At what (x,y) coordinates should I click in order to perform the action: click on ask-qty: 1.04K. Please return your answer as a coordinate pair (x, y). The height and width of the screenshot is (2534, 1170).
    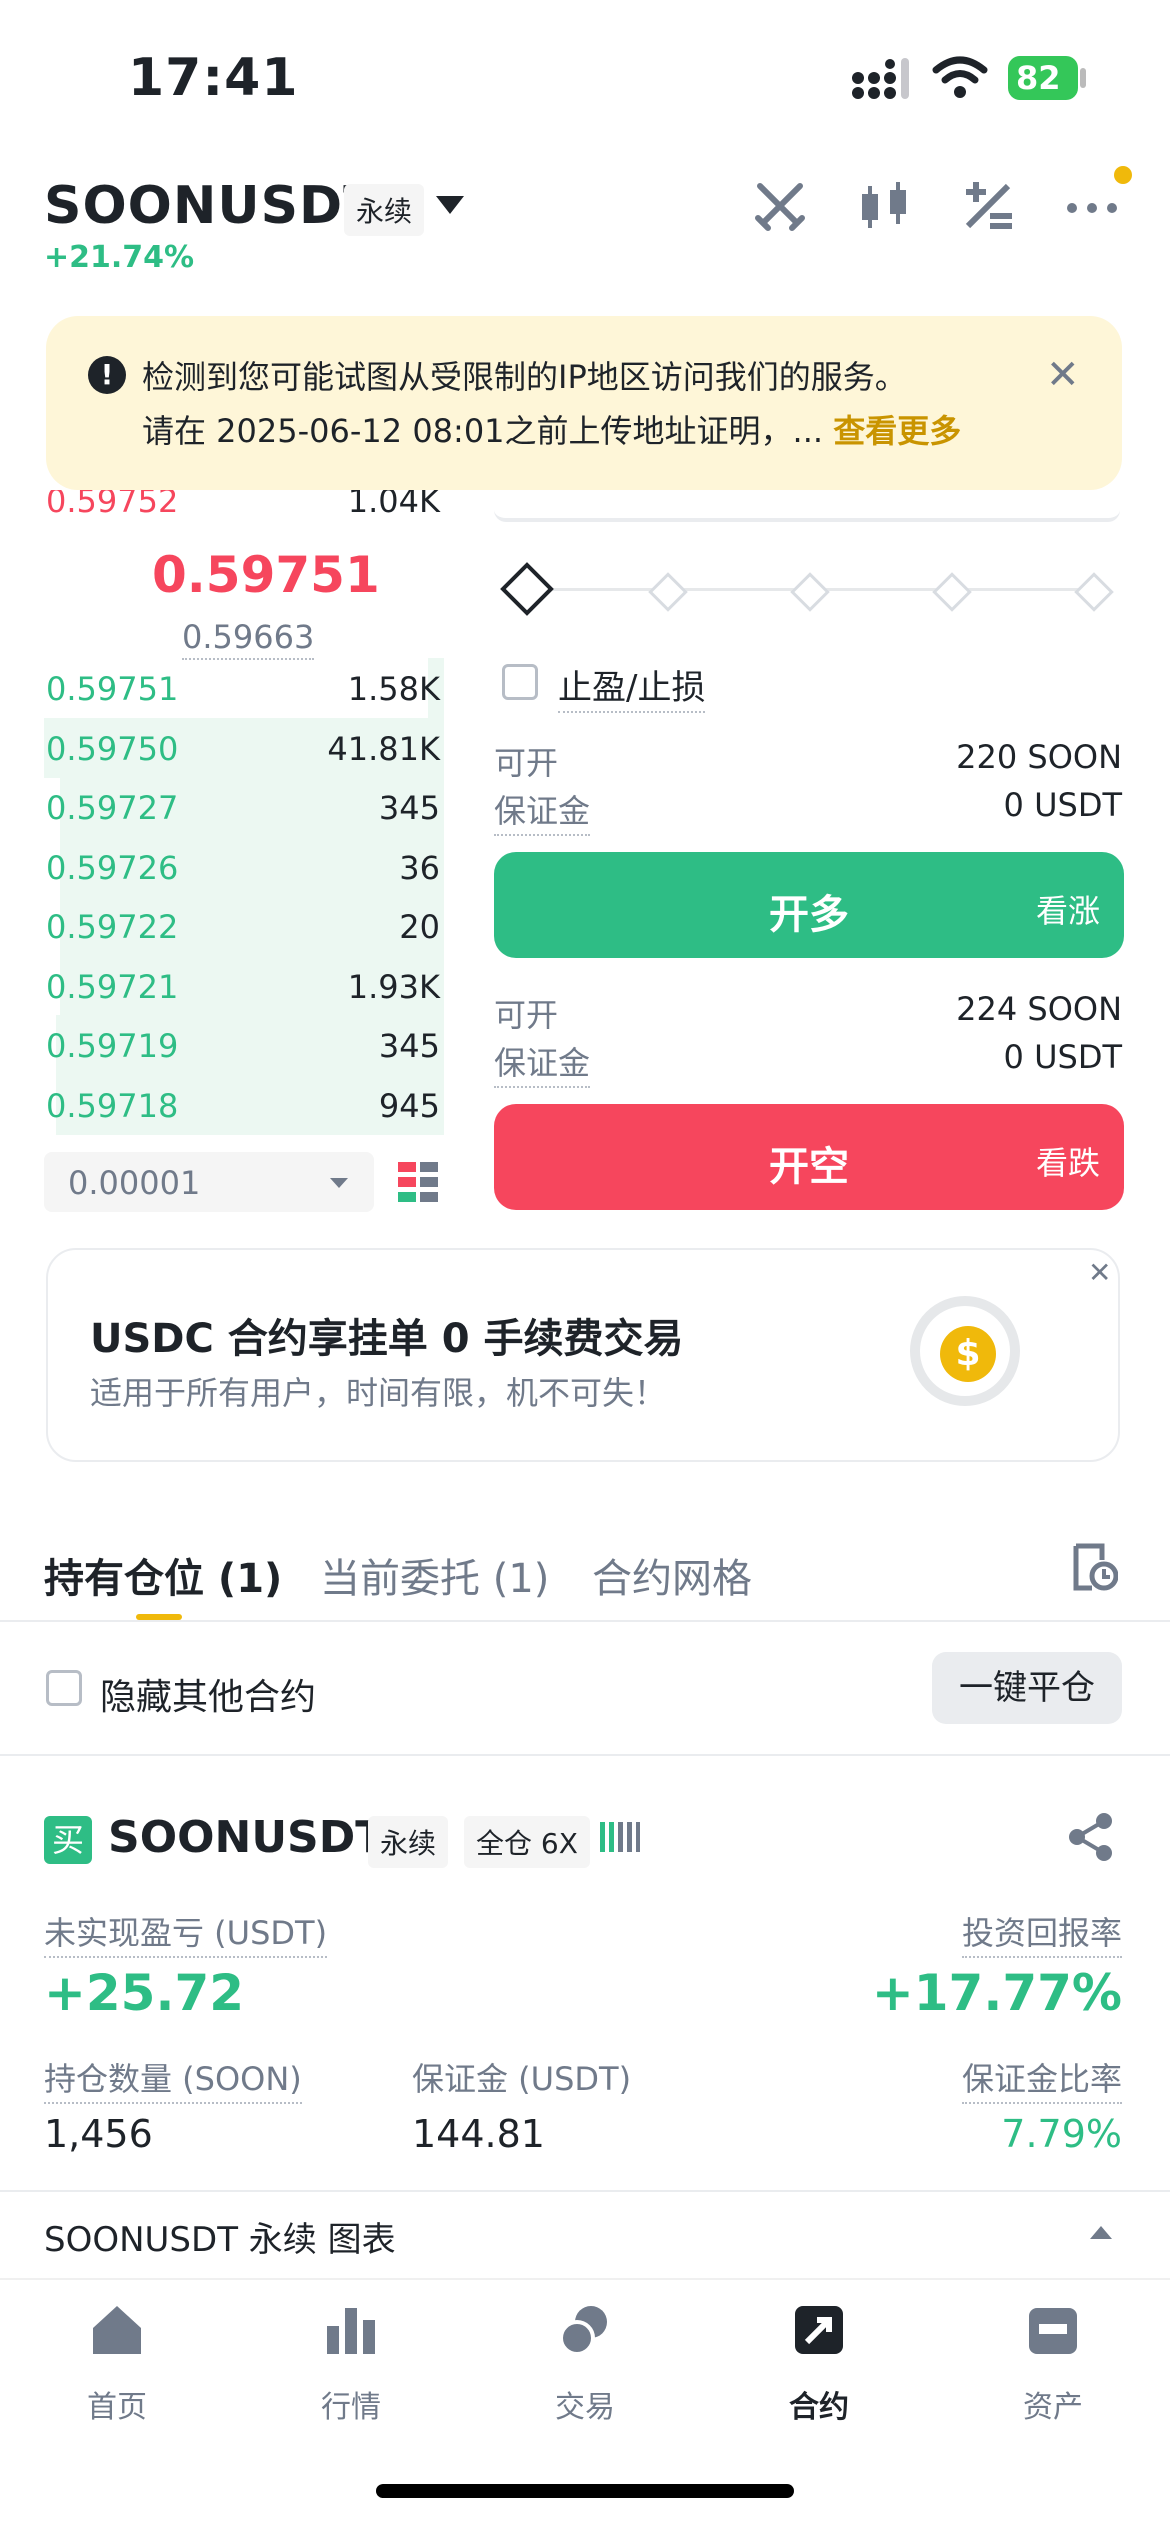
    Looking at the image, I should click on (393, 505).